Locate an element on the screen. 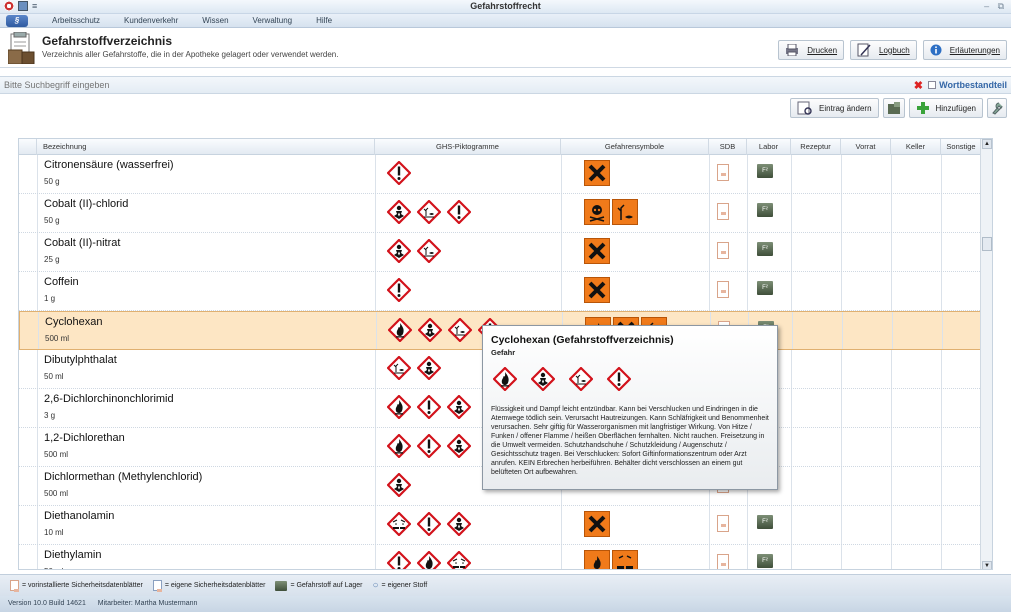 The width and height of the screenshot is (1011, 612). search-input is located at coordinates (204, 85).